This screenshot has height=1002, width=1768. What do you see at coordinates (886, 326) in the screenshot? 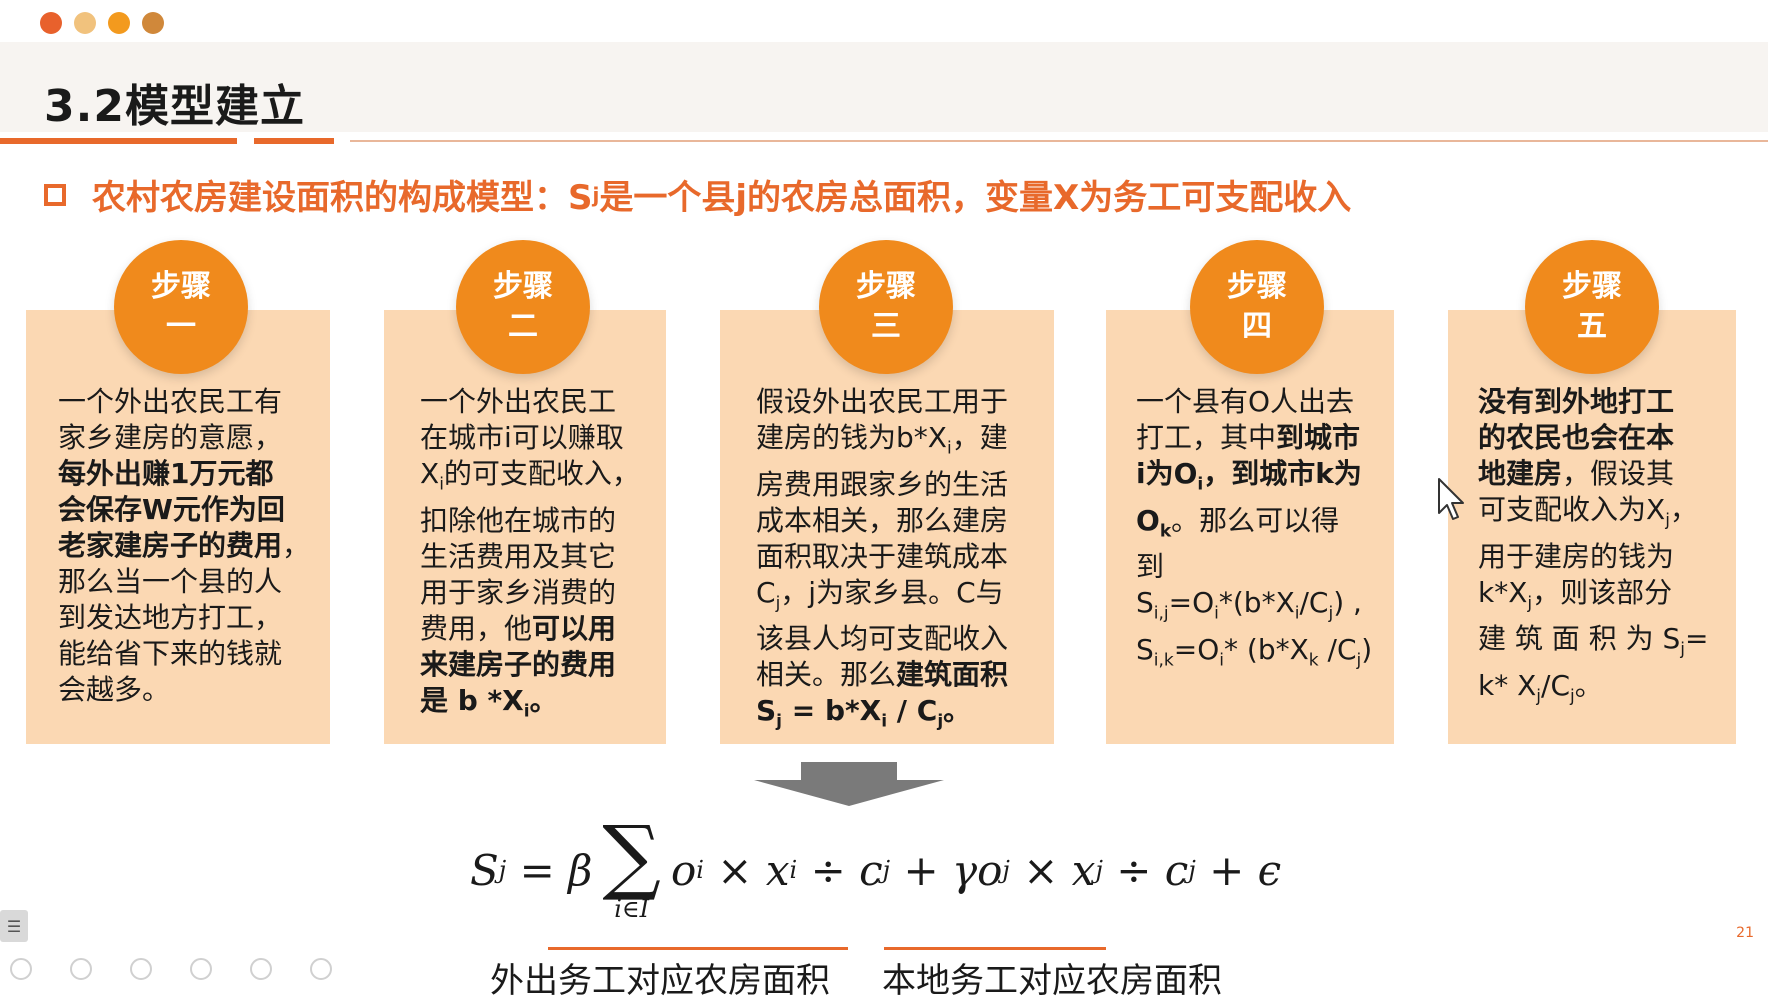
I see `step-number: 三` at bounding box center [886, 326].